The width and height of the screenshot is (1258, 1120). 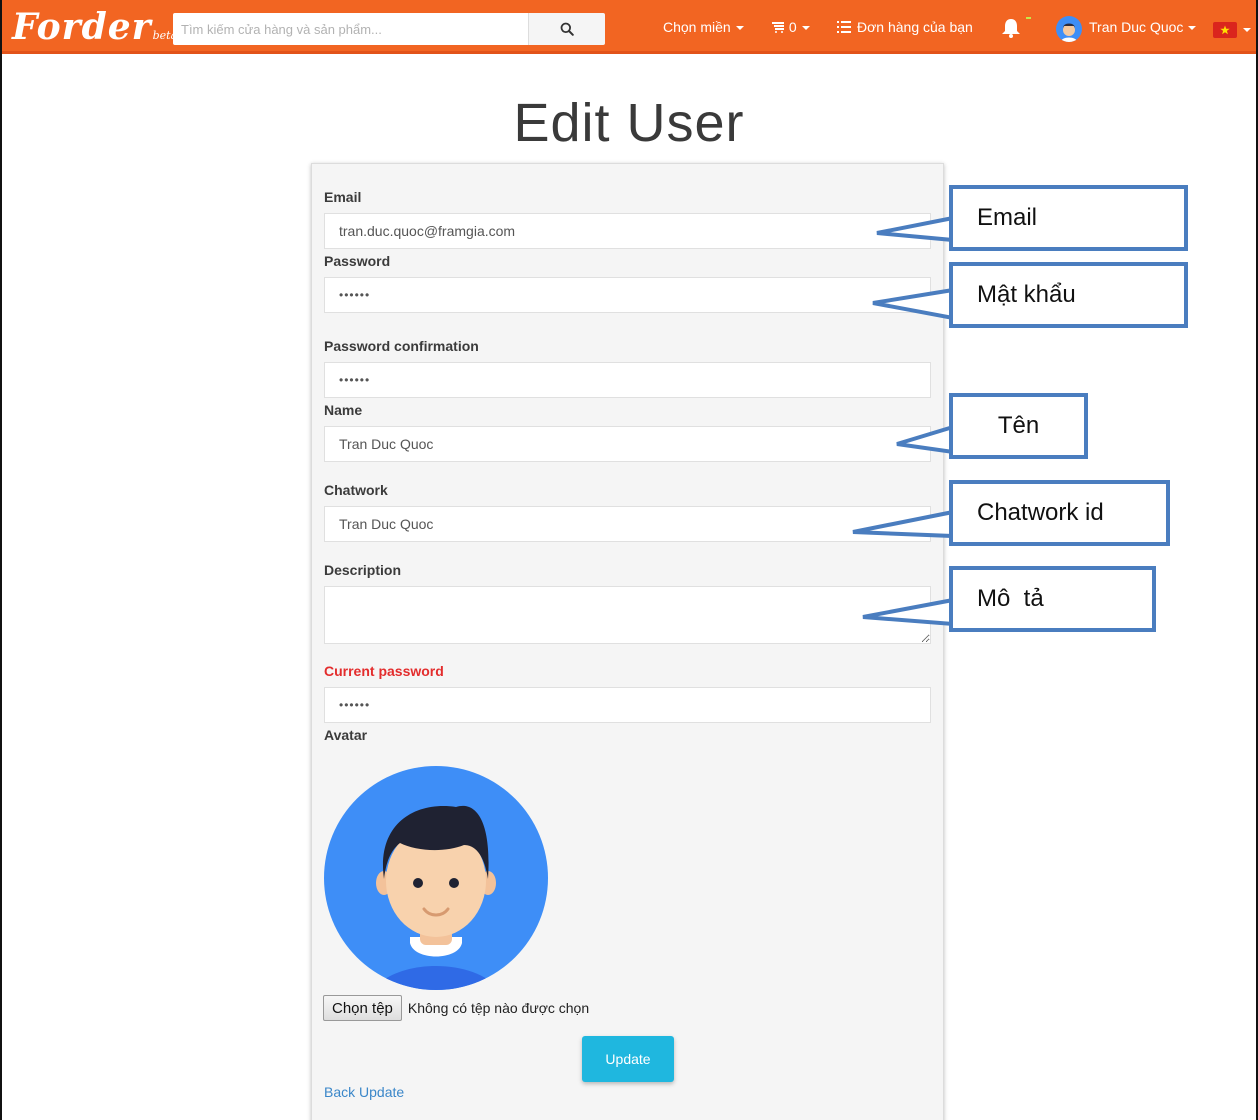 I want to click on bell-icon, so click(x=1016, y=27).